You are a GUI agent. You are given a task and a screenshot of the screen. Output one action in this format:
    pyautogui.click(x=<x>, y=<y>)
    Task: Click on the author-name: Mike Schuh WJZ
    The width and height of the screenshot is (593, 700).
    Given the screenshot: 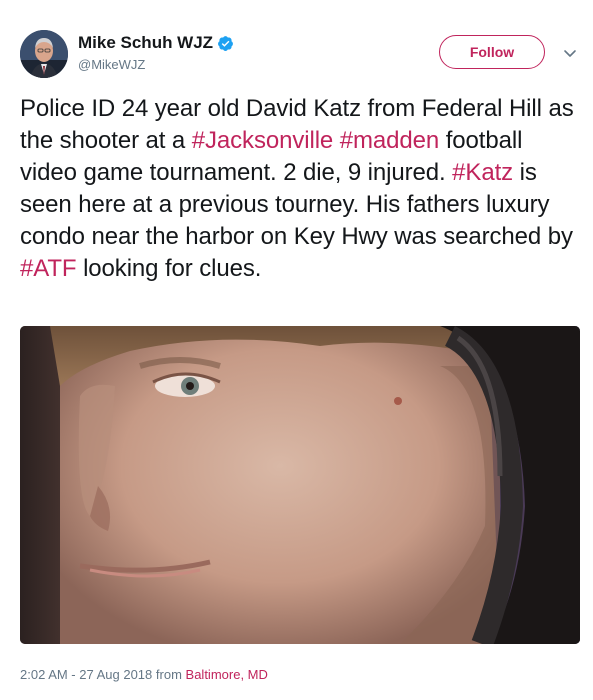 What is the action you would take?
    pyautogui.click(x=145, y=43)
    